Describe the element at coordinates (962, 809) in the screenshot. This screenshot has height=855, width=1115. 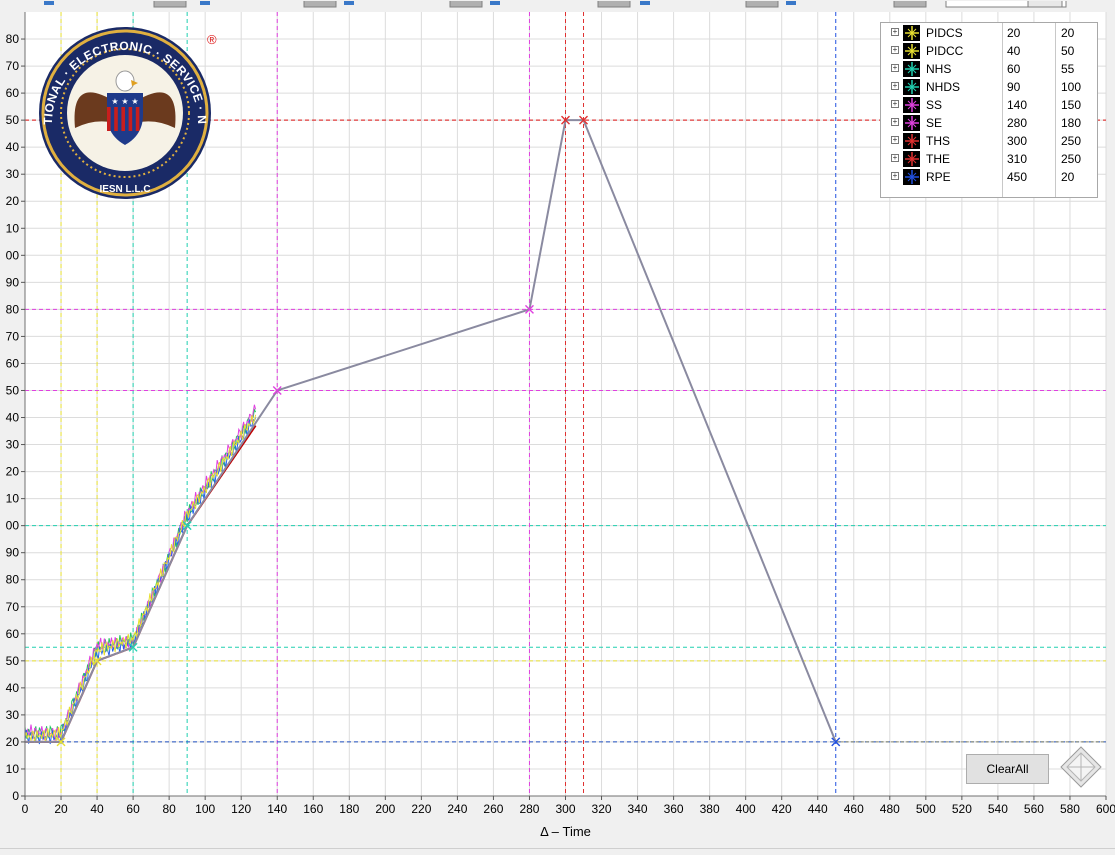
I see `x-tick-label: 520` at that location.